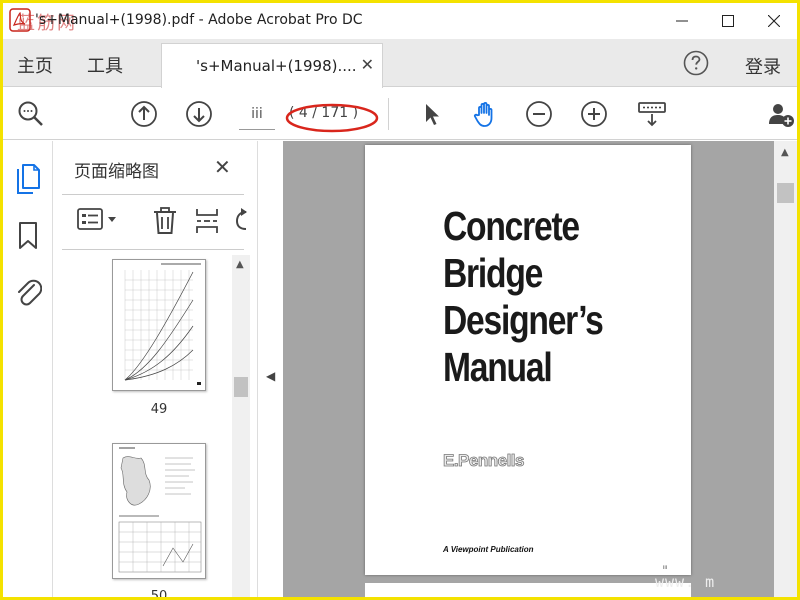 The height and width of the screenshot is (600, 800). Describe the element at coordinates (105, 65) in the screenshot. I see `tab-tools: 工具` at that location.